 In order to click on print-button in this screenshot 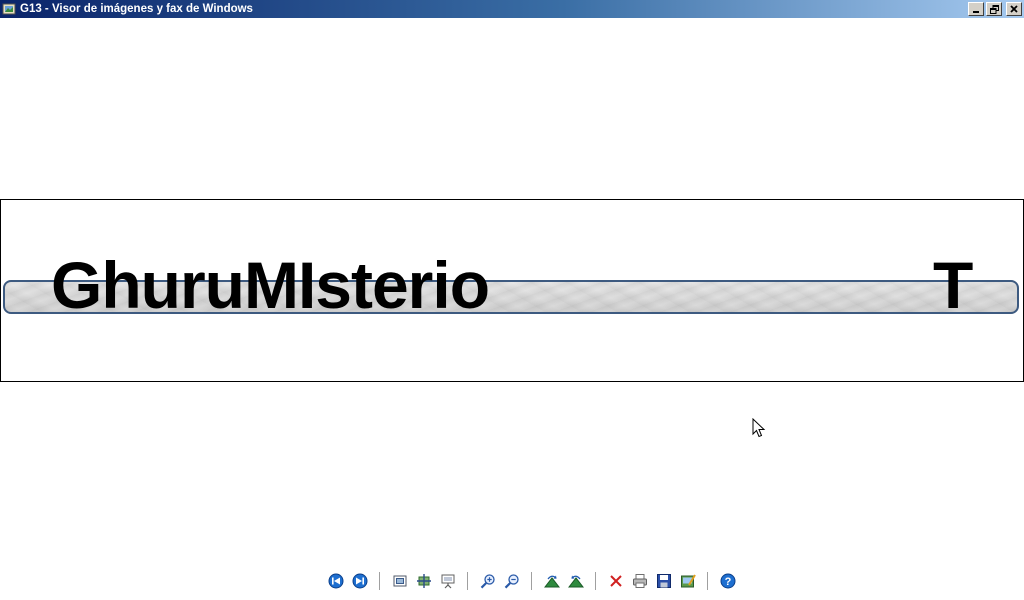, I will do `click(640, 581)`.